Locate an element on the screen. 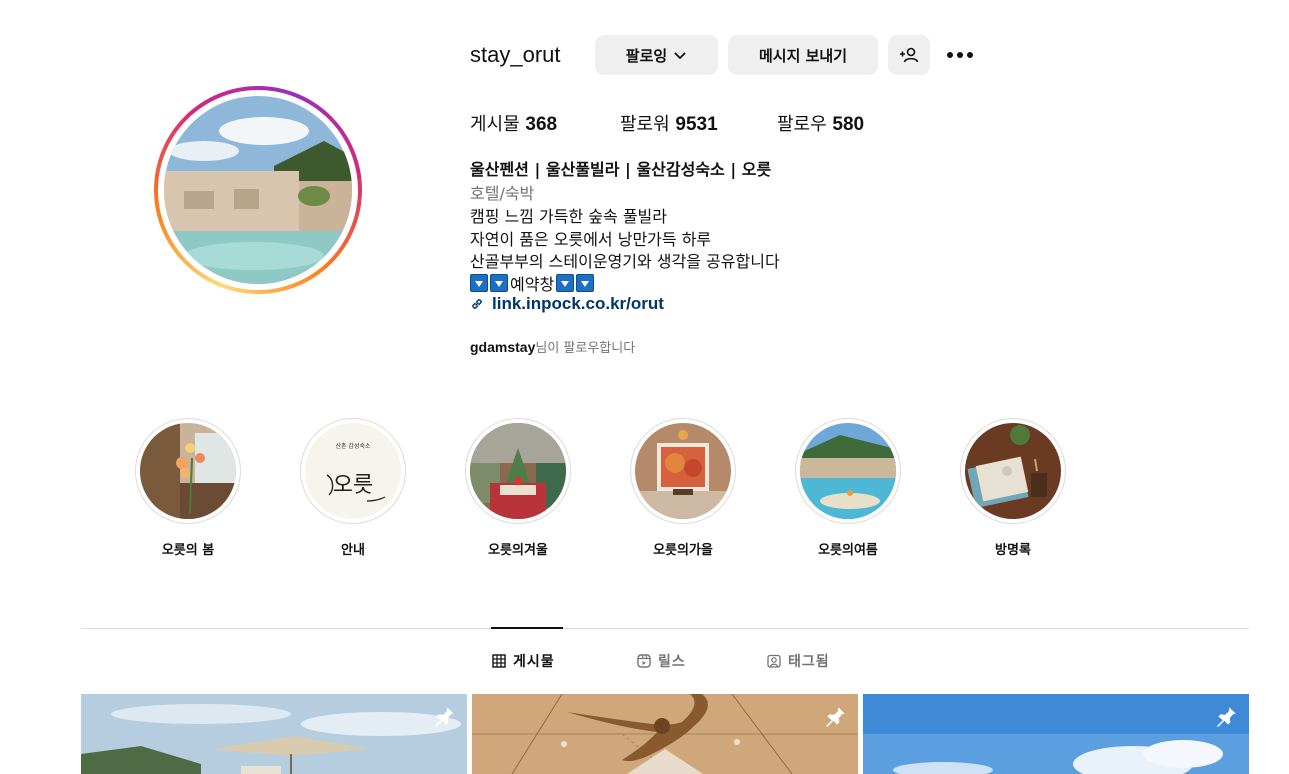 The height and width of the screenshot is (774, 1289). posts-stat: 게시물 368 is located at coordinates (513, 123).